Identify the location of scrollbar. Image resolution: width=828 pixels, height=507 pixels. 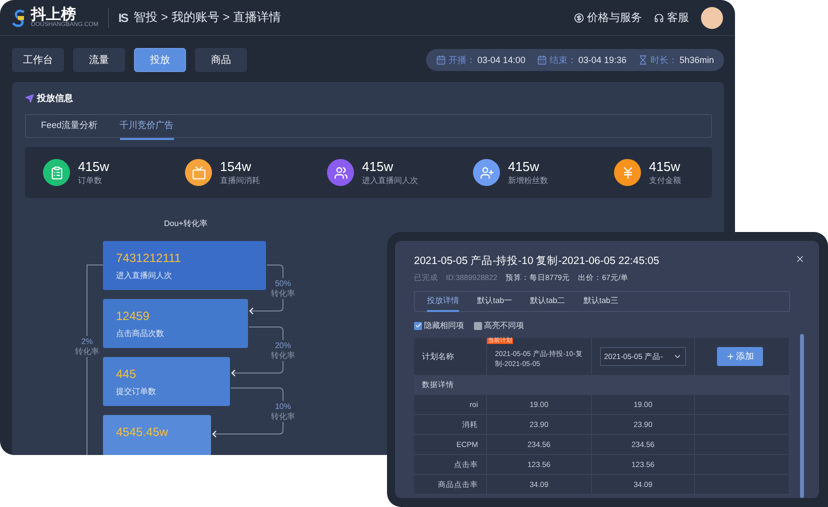
(802, 416).